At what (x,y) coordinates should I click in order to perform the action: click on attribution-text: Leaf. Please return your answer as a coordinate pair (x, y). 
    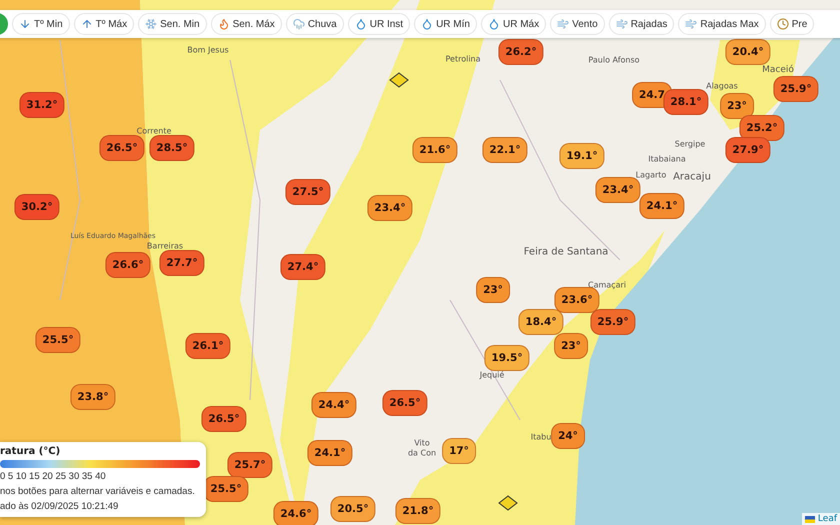
    Looking at the image, I should click on (827, 519).